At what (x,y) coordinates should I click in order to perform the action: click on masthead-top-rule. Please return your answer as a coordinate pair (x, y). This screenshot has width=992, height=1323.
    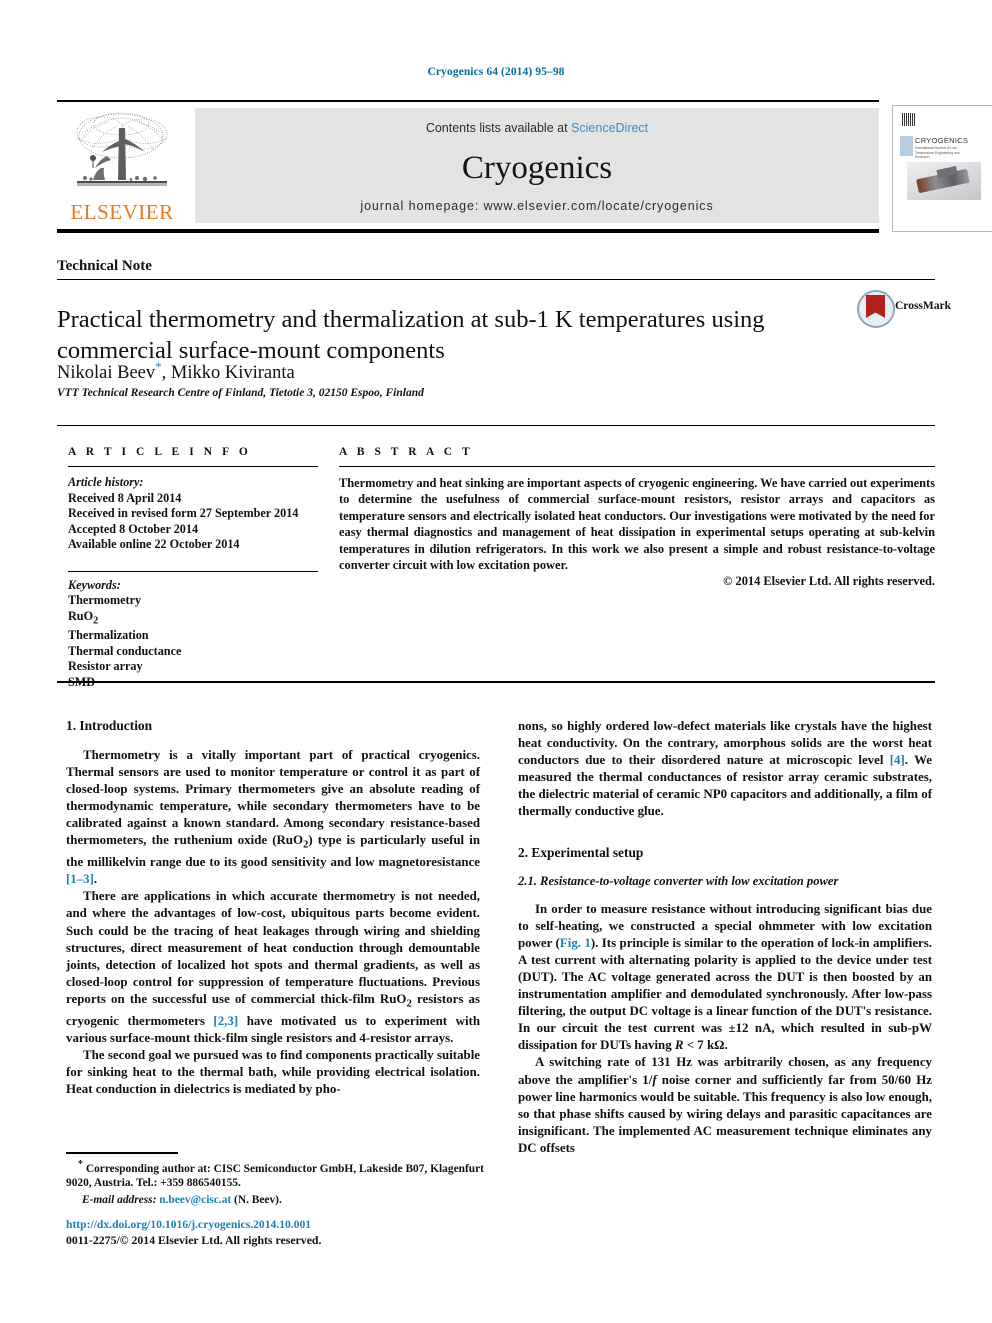
    Looking at the image, I should click on (468, 101).